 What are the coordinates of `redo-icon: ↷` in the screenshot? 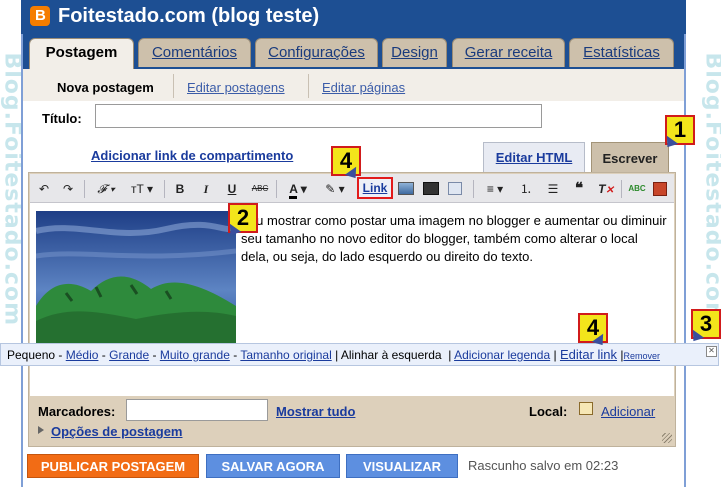 It's located at (68, 189).